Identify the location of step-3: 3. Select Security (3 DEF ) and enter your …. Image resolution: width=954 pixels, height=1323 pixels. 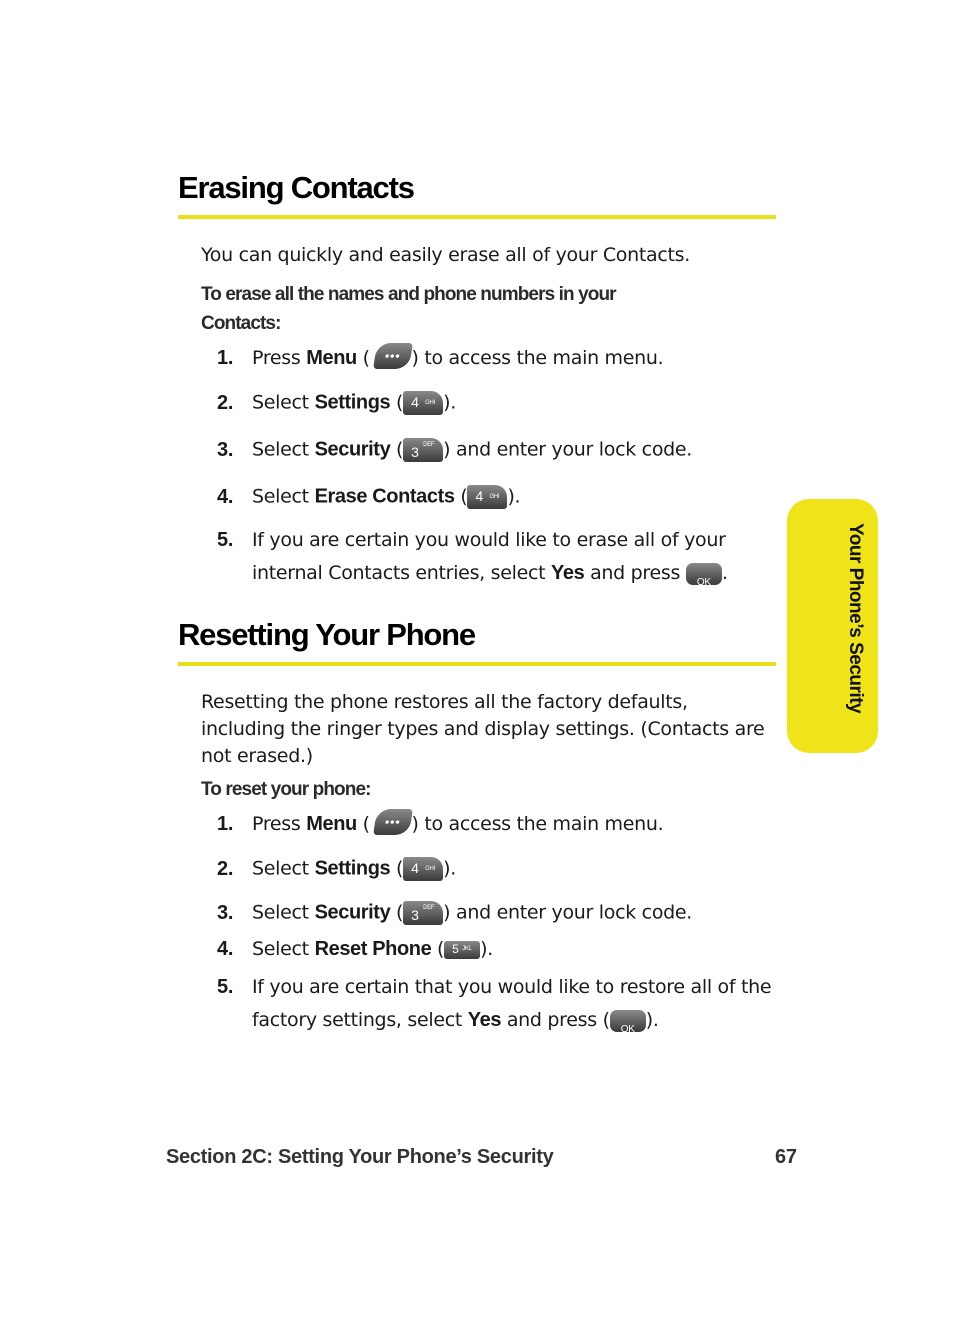
(454, 913).